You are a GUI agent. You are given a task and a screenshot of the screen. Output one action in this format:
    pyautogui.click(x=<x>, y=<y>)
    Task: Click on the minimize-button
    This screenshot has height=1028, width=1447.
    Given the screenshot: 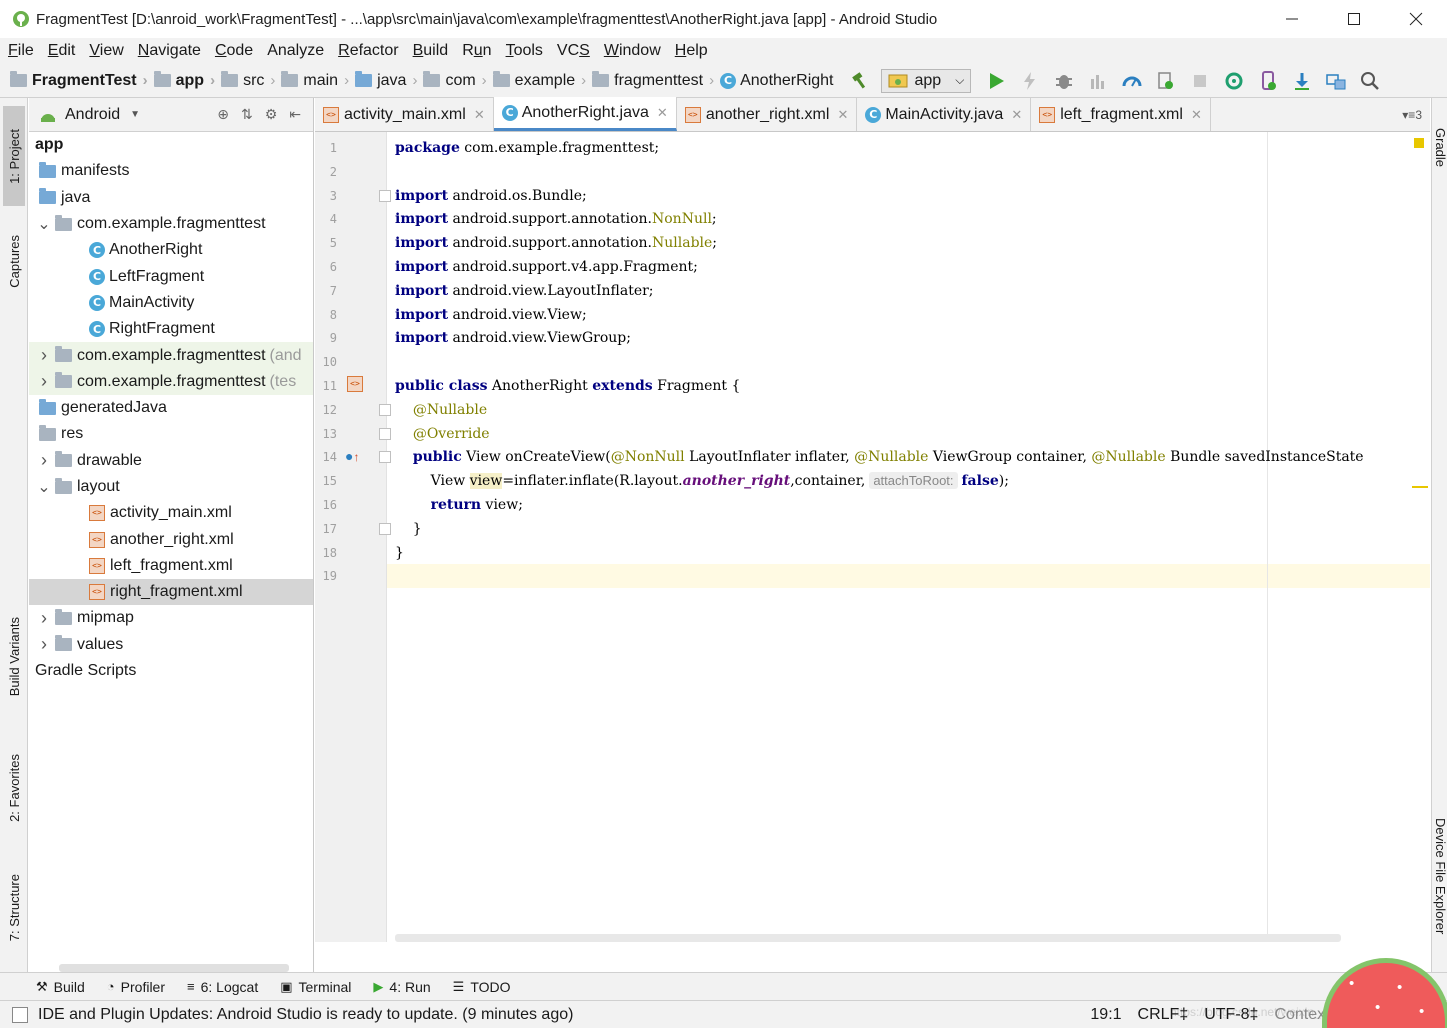 What is the action you would take?
    pyautogui.click(x=1292, y=19)
    